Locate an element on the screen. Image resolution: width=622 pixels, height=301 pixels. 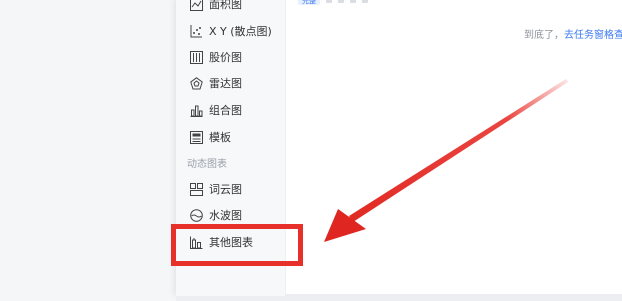
sidebar-item-area-chart: 面积图 is located at coordinates (216, 7).